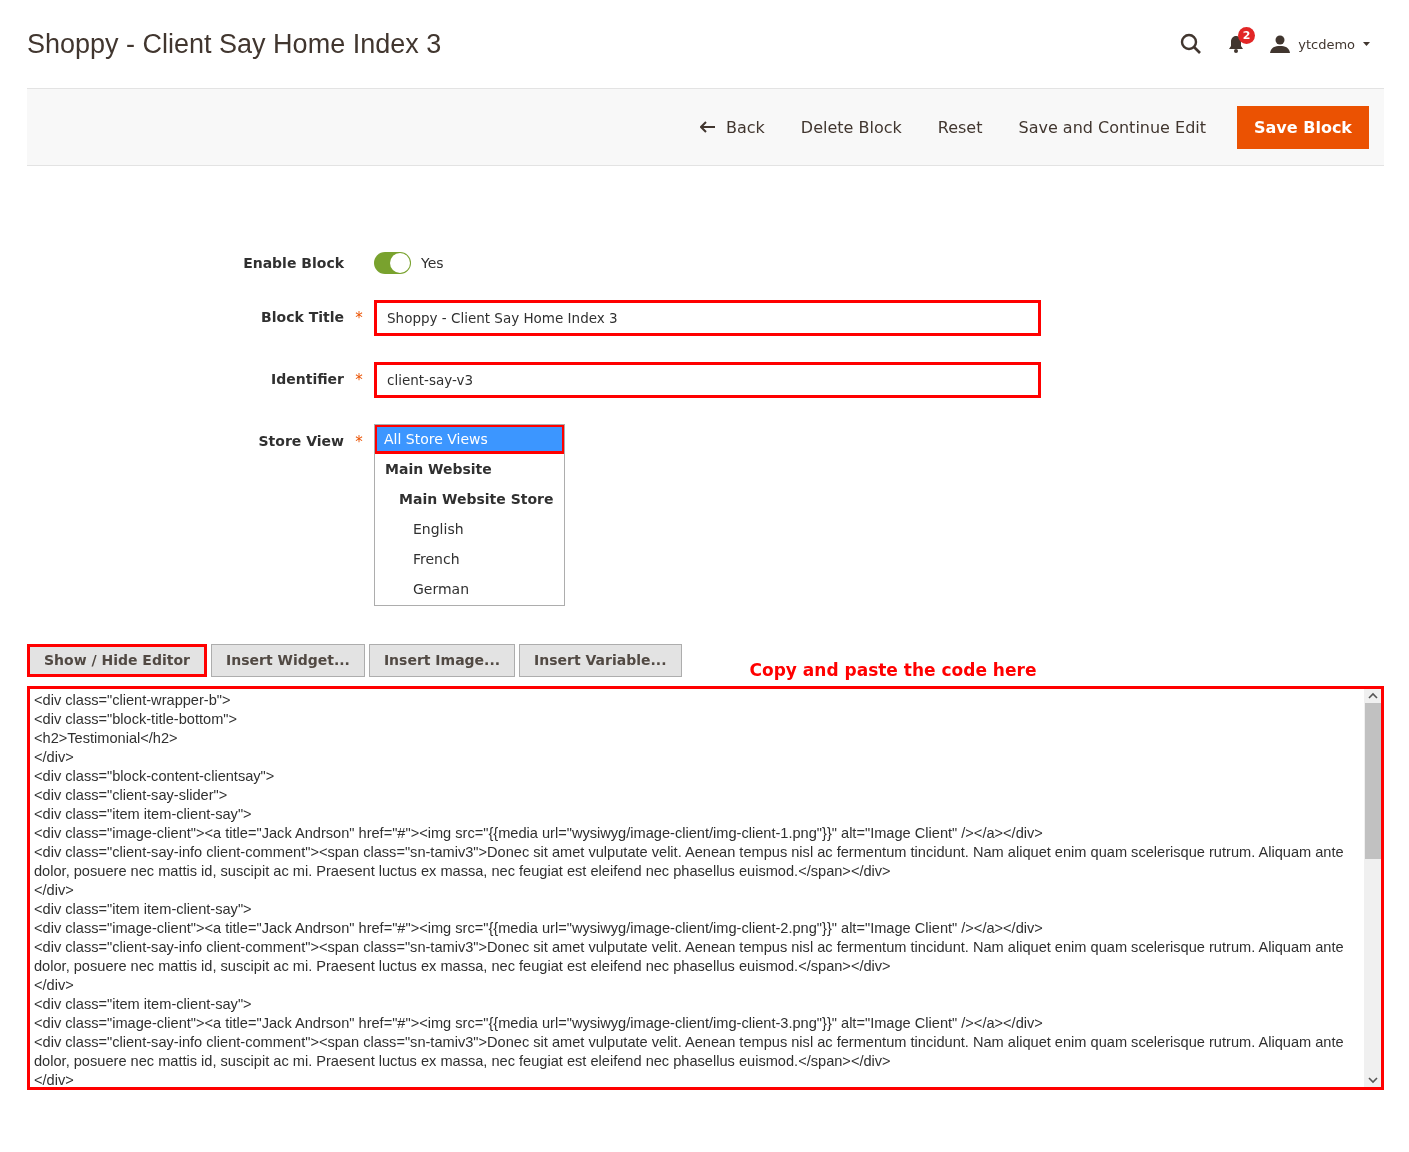 The width and height of the screenshot is (1409, 1152). Describe the element at coordinates (117, 660) in the screenshot. I see `editor-button: Show / Hide Editor` at that location.